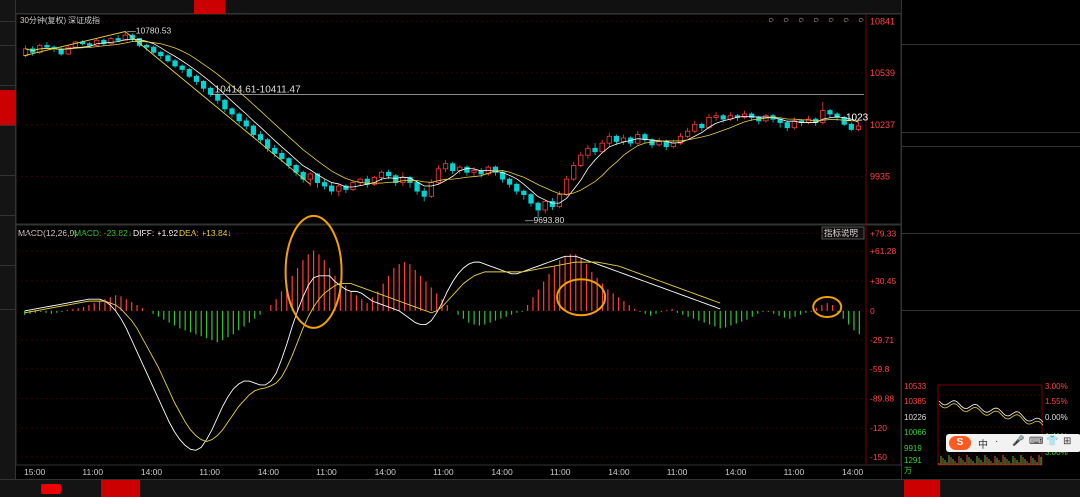 Image resolution: width=1080 pixels, height=497 pixels. Describe the element at coordinates (1018, 441) in the screenshot. I see `mic-icon: 🎤` at that location.